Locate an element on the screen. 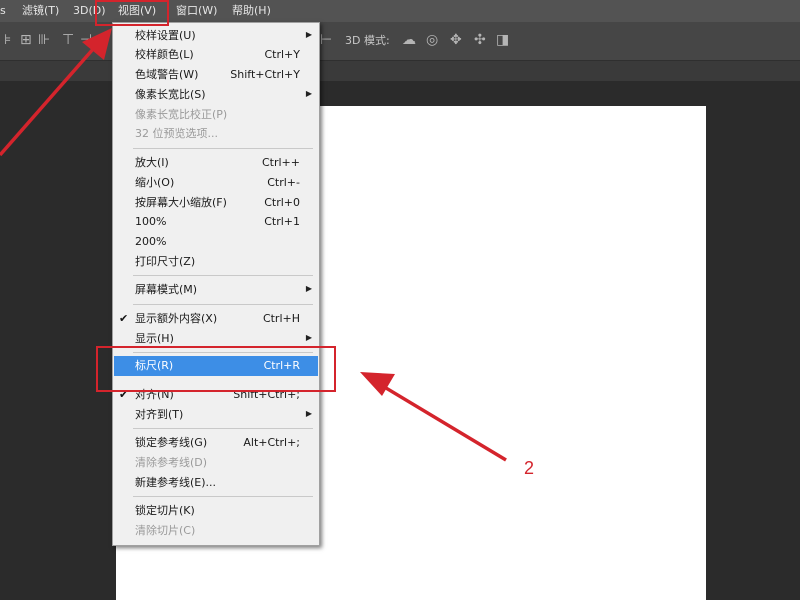 The image size is (800, 600). distribute-top-icon: ⊤ is located at coordinates (68, 40).